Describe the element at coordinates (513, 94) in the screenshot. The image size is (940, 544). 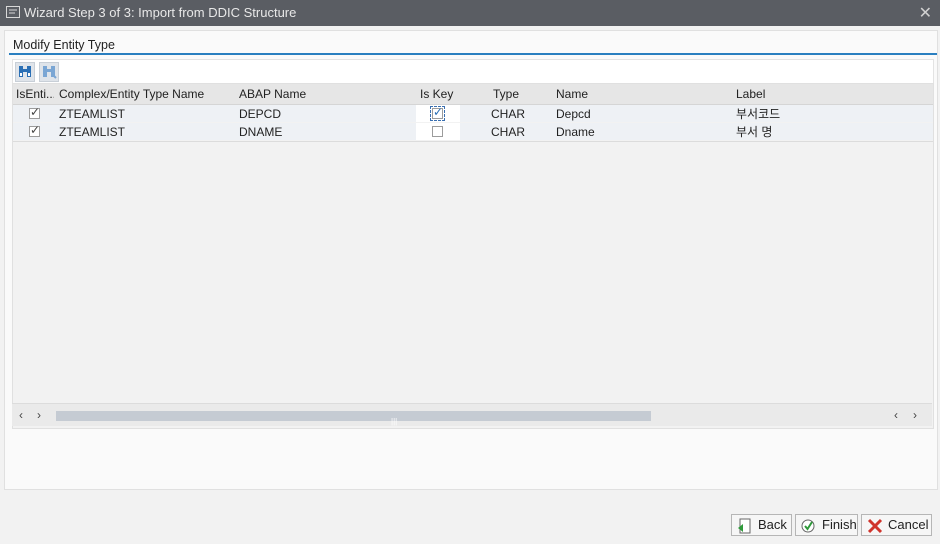
I see `col-type: Type` at that location.